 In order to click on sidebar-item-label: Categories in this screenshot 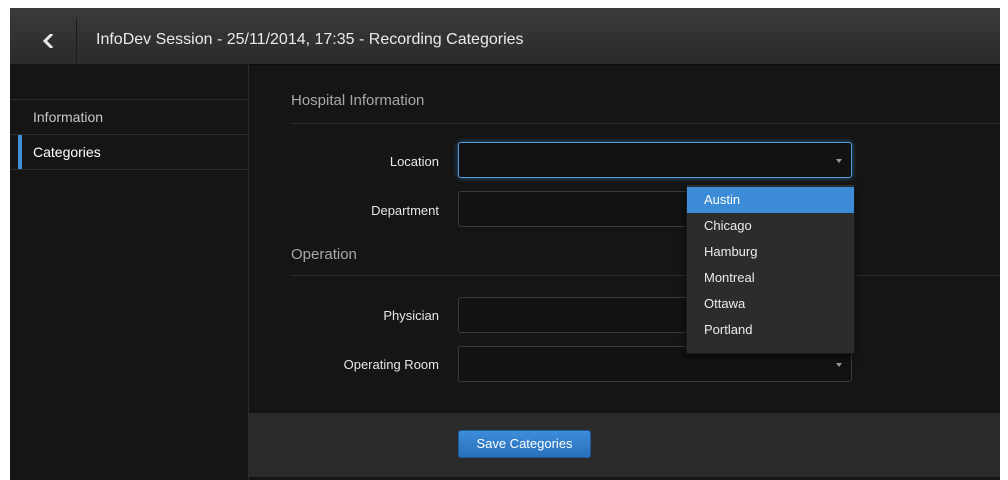, I will do `click(67, 152)`.